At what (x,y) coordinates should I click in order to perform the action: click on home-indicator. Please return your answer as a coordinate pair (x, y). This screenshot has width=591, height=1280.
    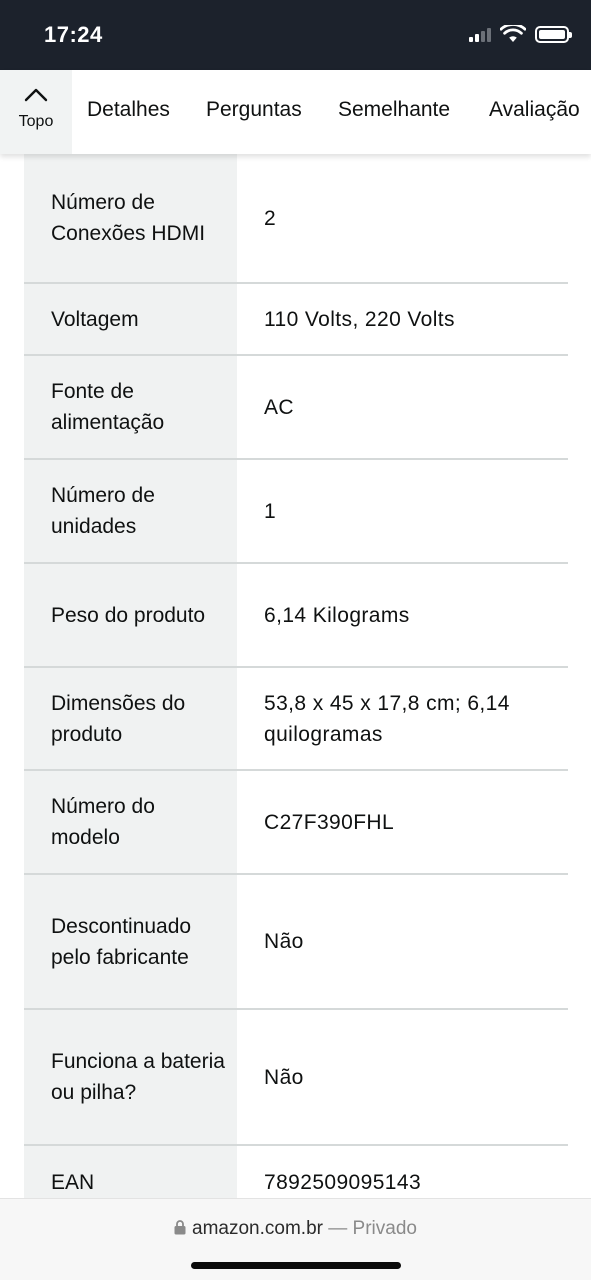
    Looking at the image, I should click on (296, 1265).